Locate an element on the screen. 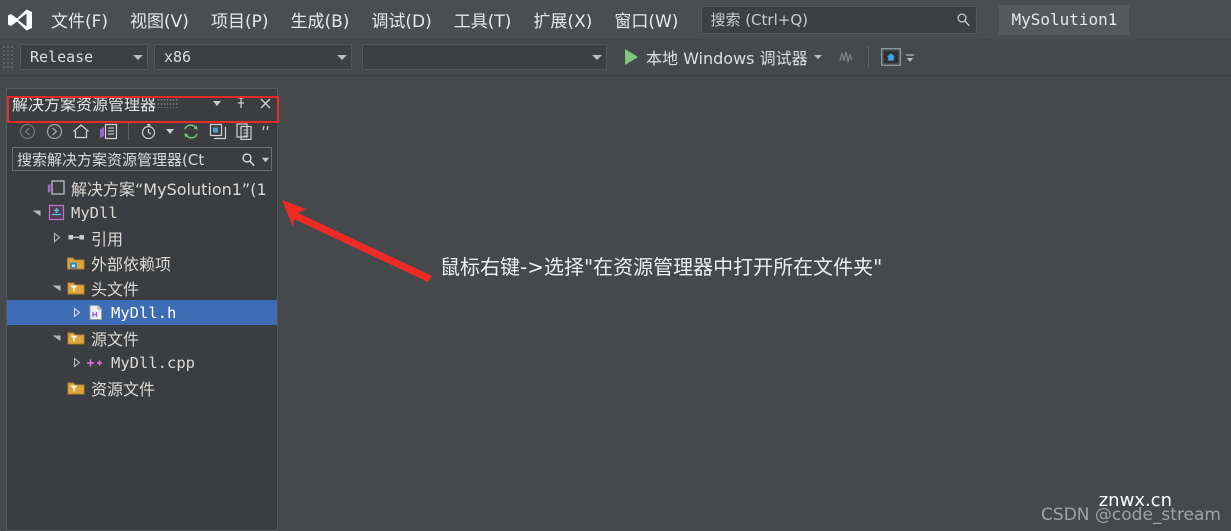  tree-item-mydll-cpp-label: MyDll.cpp is located at coordinates (153, 362).